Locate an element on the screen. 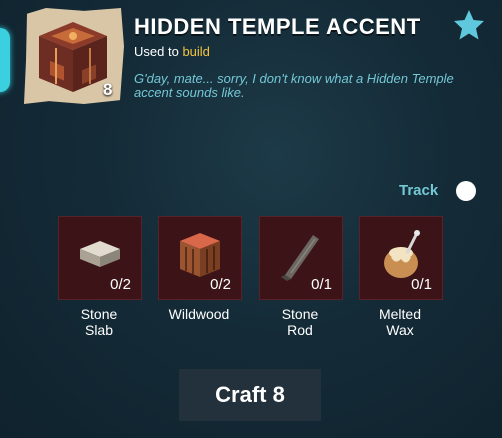 This screenshot has height=438, width=502. ingredient-name: Wildwood is located at coordinates (199, 314).